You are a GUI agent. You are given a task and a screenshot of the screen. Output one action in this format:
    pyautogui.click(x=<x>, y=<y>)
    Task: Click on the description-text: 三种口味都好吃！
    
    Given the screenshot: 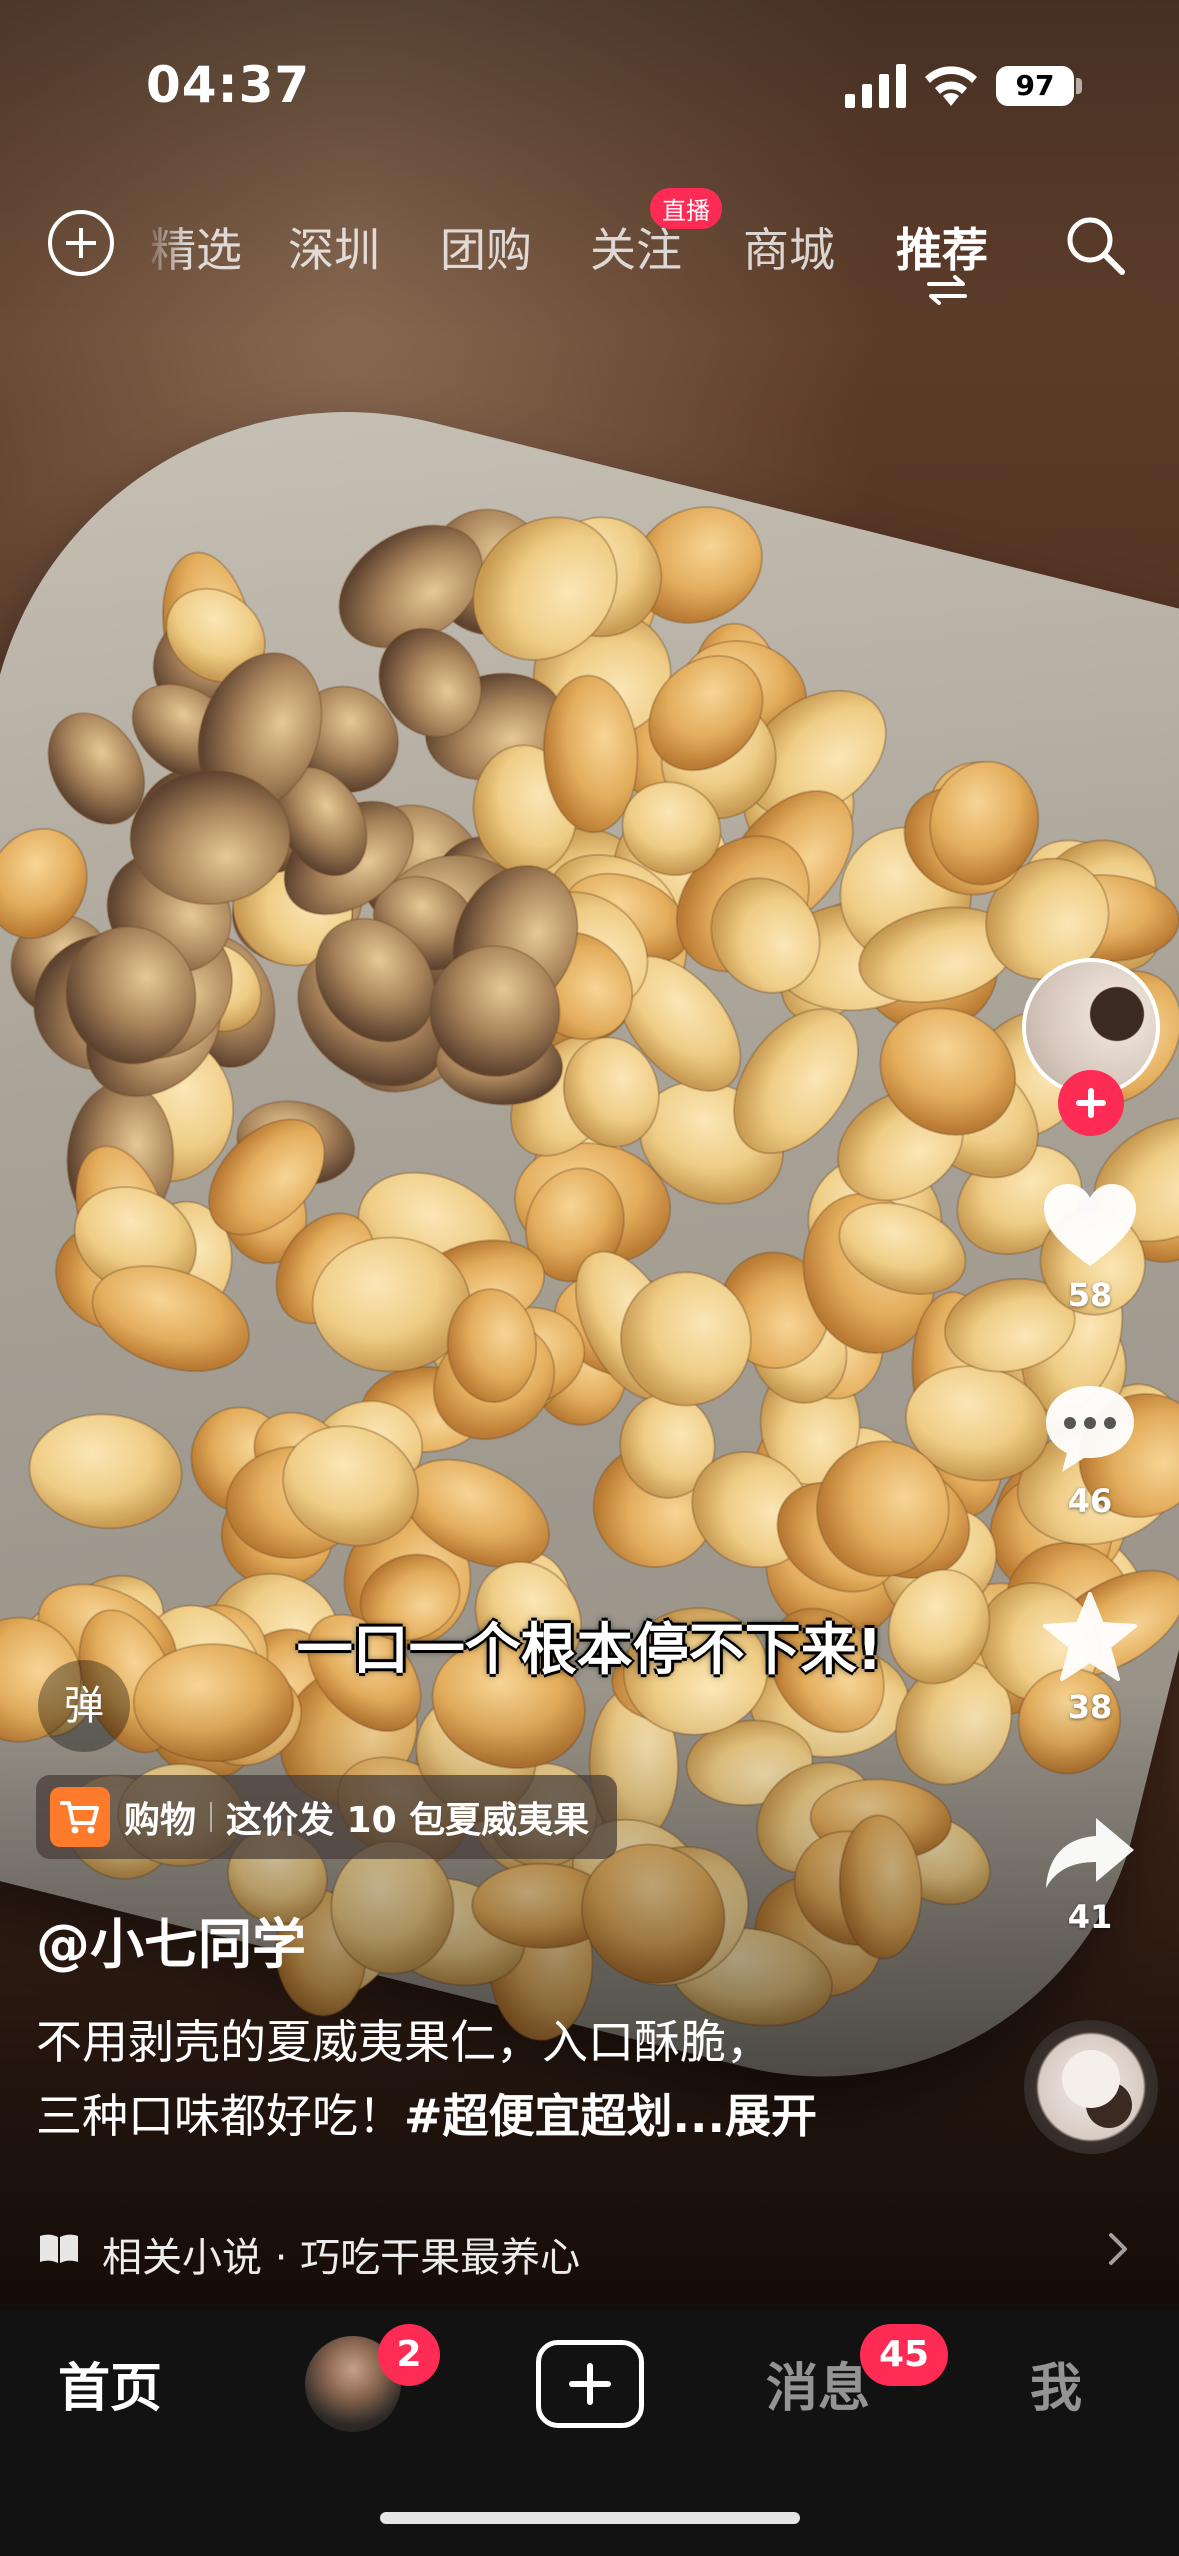 What is the action you would take?
    pyautogui.click(x=220, y=2116)
    